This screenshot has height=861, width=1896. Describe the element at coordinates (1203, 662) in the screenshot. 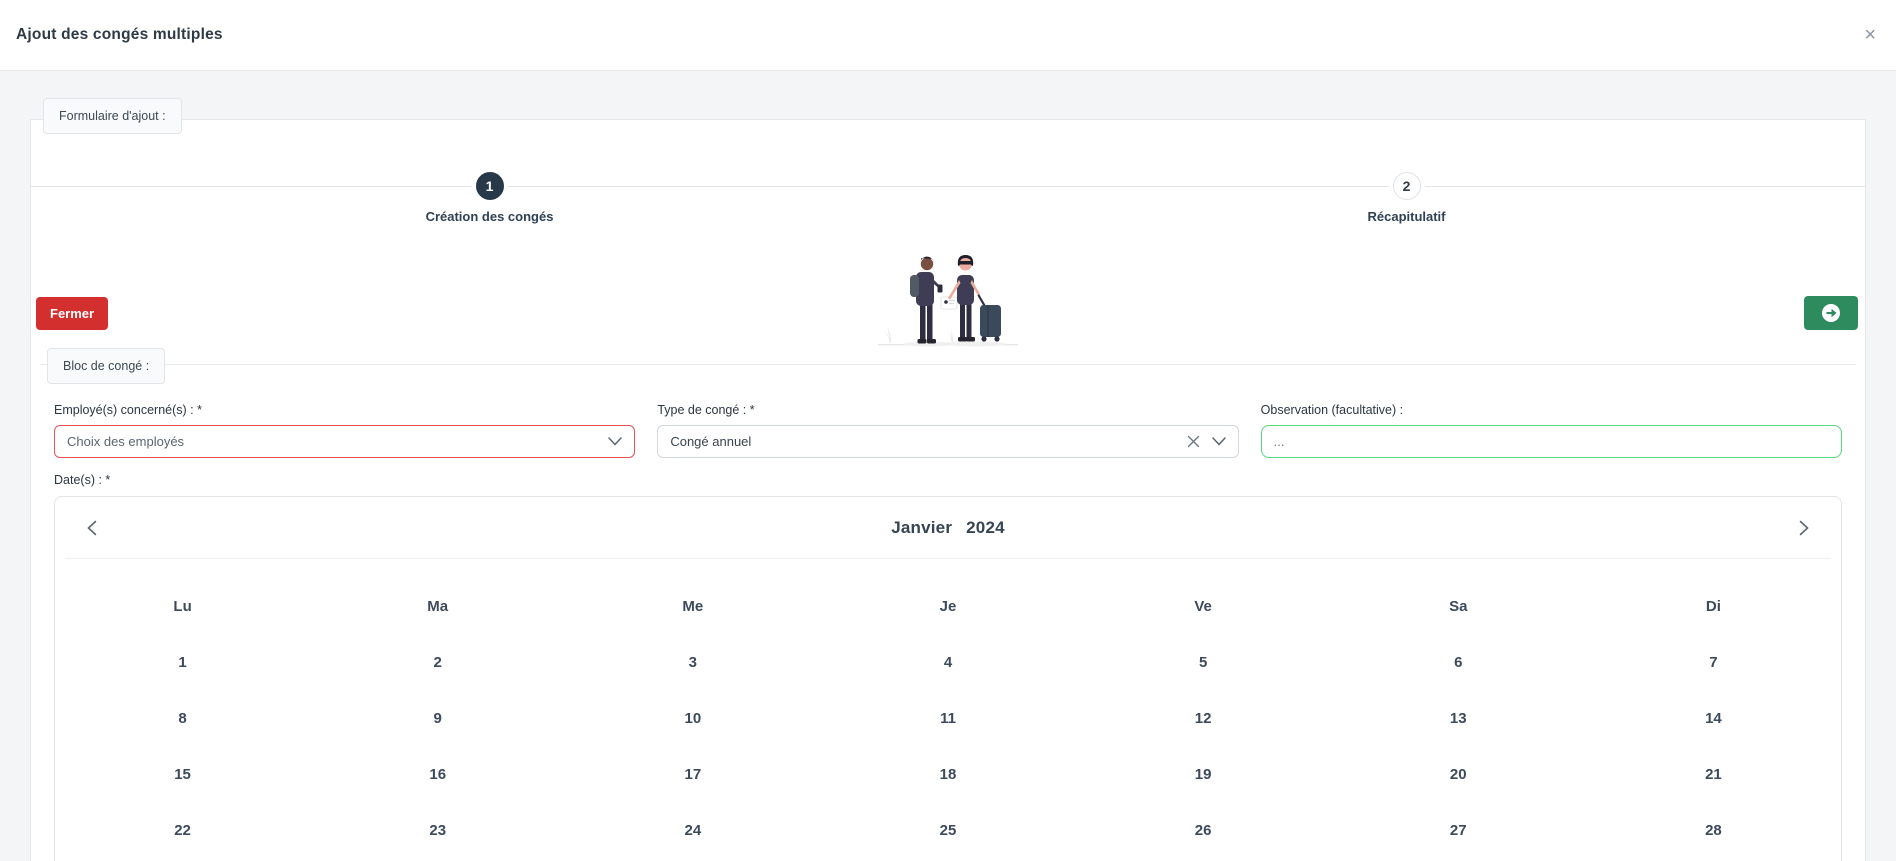

I see `calendar-day: 5` at that location.